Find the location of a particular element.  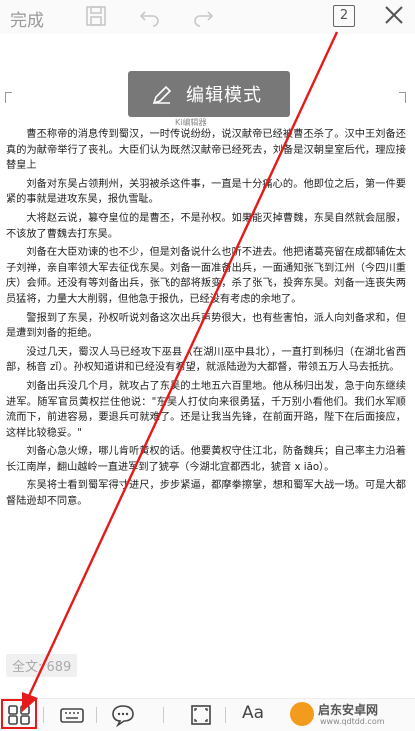

keyboard-icon is located at coordinates (72, 715).